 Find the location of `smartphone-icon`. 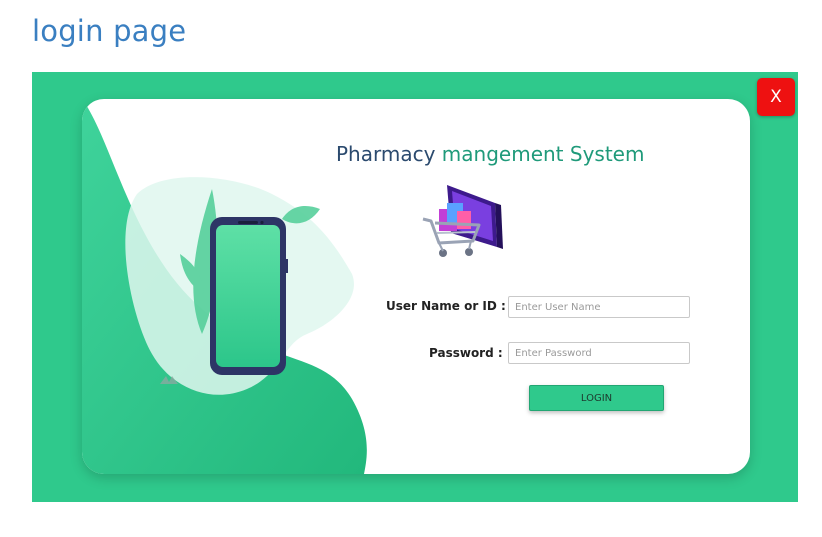

smartphone-icon is located at coordinates (249, 296).